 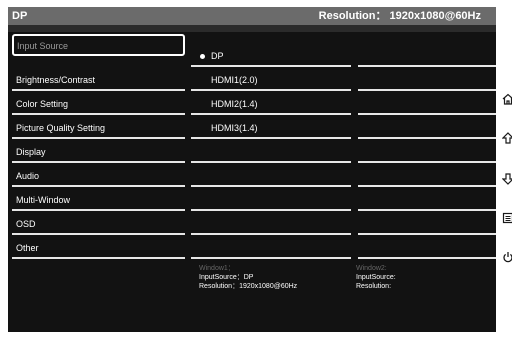 What do you see at coordinates (98, 152) in the screenshot?
I see `menu-item-display: Display` at bounding box center [98, 152].